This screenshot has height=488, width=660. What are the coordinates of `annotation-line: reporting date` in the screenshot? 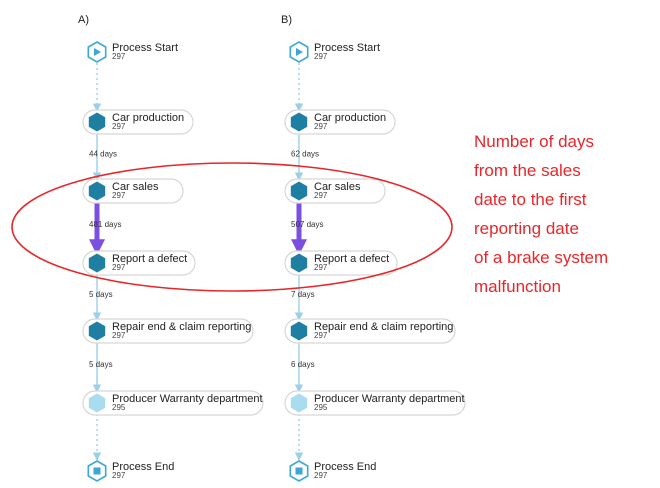 It's located at (526, 228).